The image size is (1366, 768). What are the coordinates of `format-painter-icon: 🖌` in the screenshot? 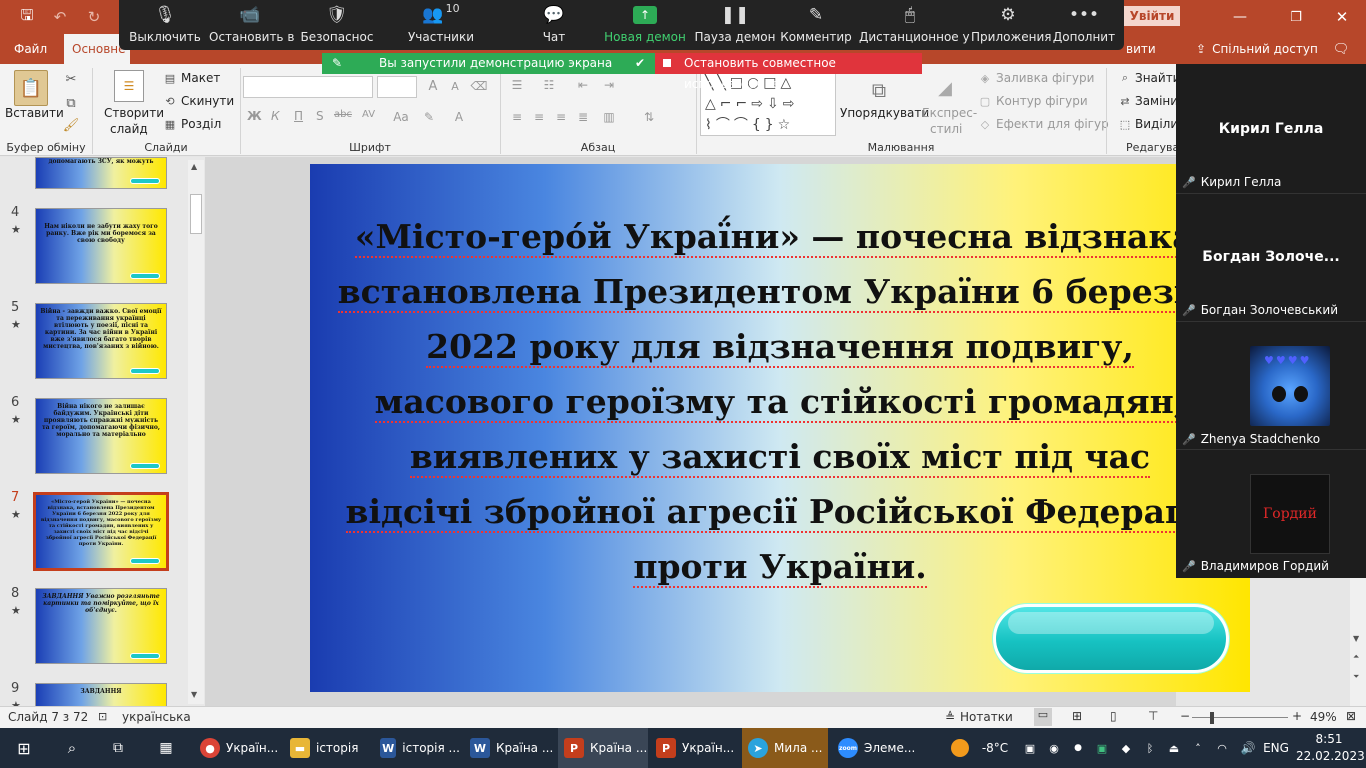 It's located at (71, 125).